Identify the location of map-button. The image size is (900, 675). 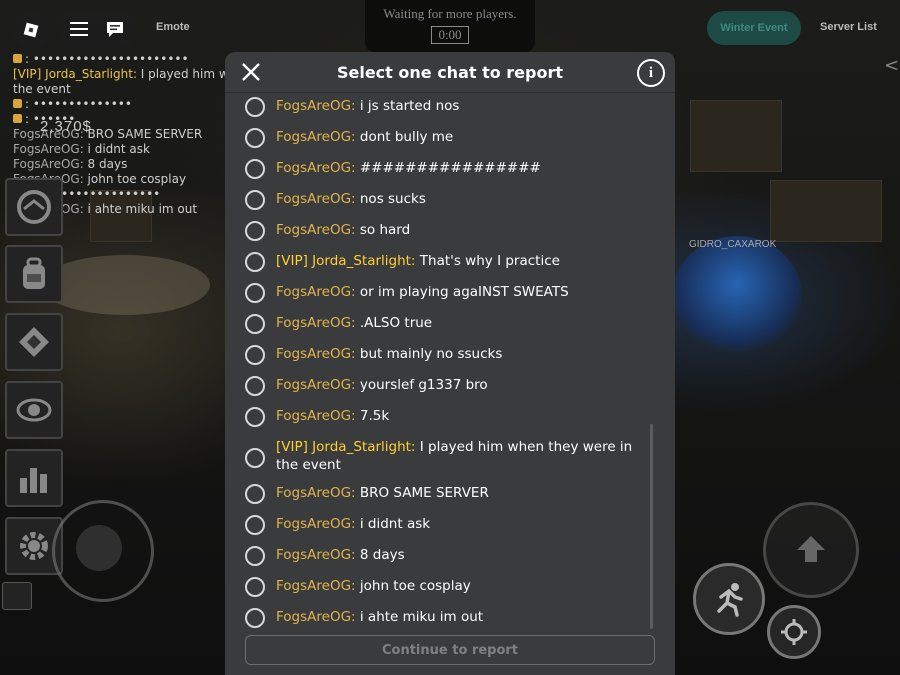
(34, 207).